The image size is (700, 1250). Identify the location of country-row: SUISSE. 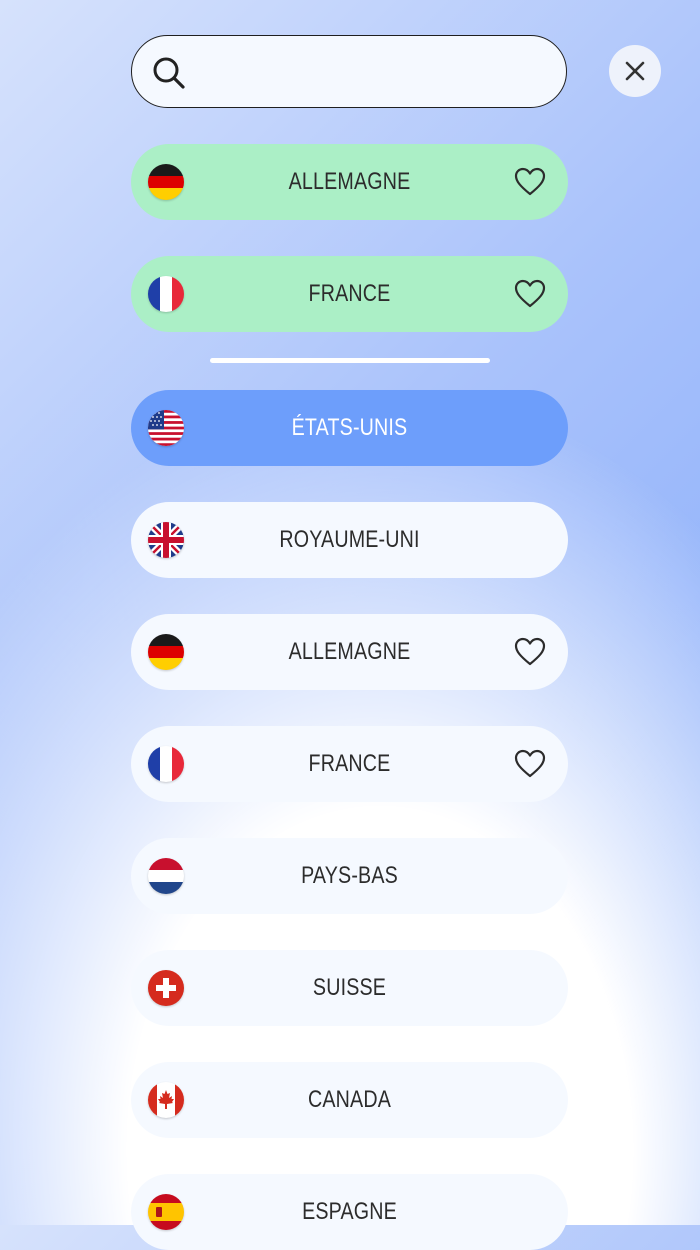
(349, 988).